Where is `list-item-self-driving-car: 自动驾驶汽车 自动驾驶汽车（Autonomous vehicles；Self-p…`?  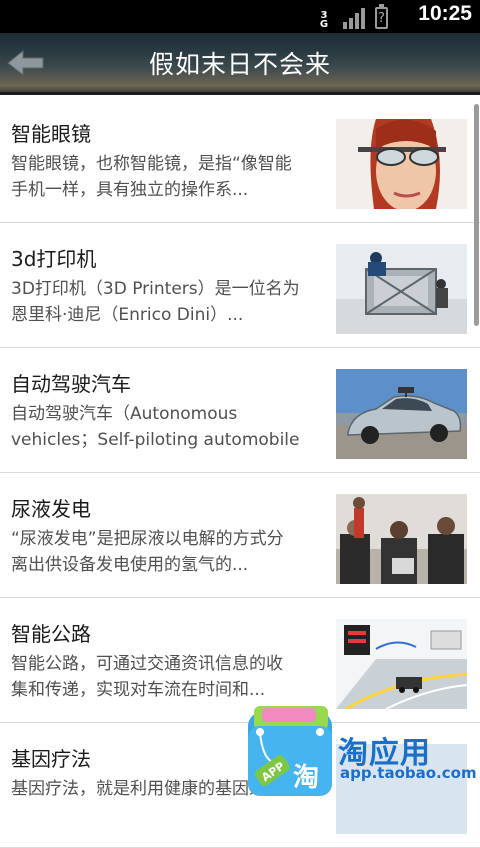 list-item-self-driving-car: 自动驾驶汽车 自动驾驶汽车（Autonomous vehicles；Self-p… is located at coordinates (240, 410).